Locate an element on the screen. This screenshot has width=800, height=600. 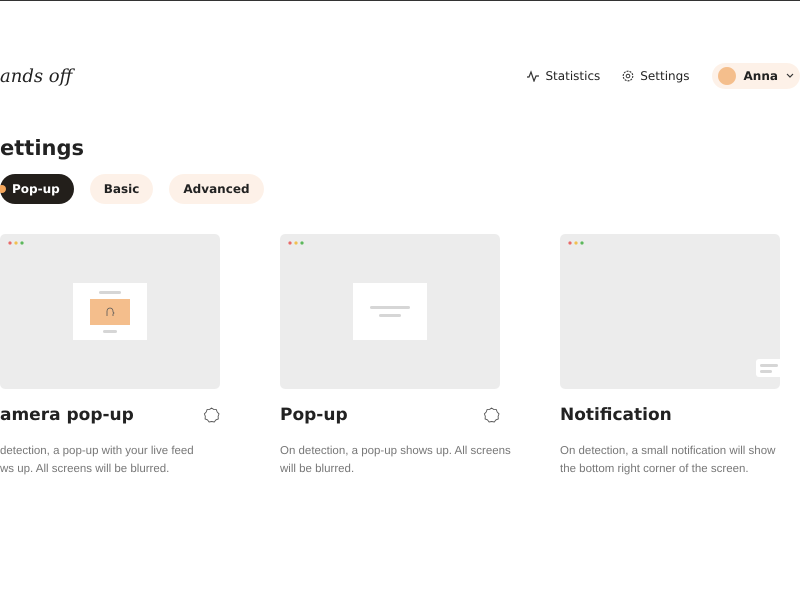
card-description: ws up. All screens will be blurred. is located at coordinates (85, 469).